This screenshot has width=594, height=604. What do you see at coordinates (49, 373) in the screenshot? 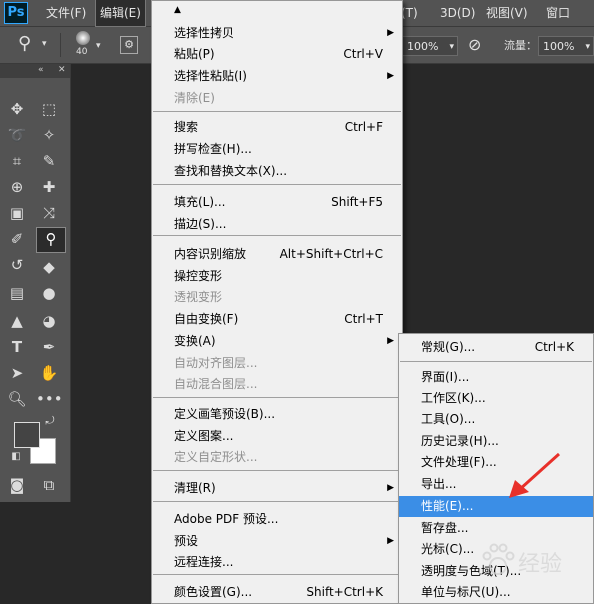
I see `hand-icon: ✋` at bounding box center [49, 373].